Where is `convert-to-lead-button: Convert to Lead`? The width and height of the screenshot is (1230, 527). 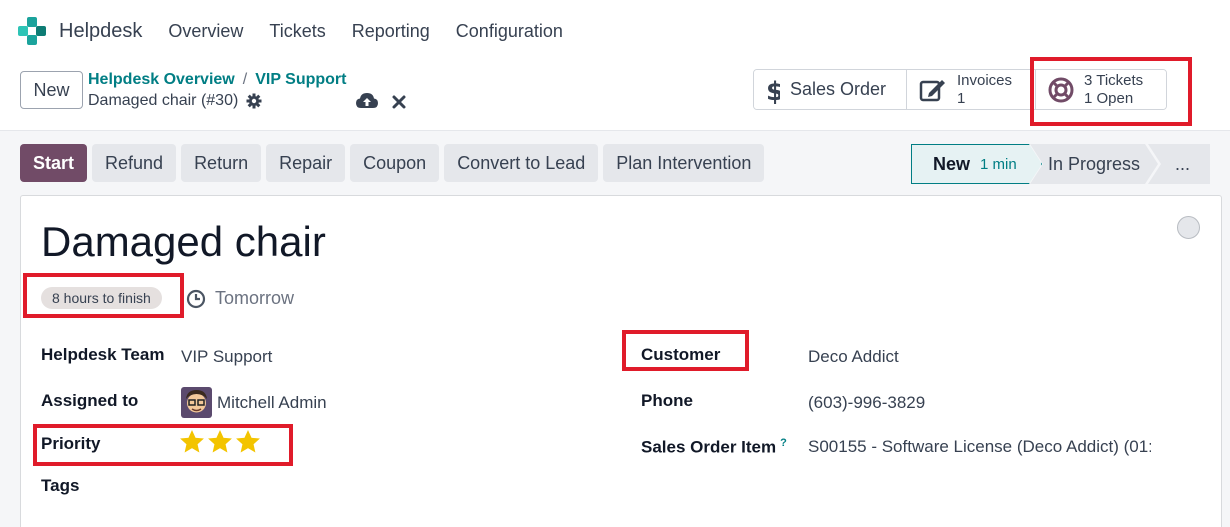 convert-to-lead-button: Convert to Lead is located at coordinates (521, 163).